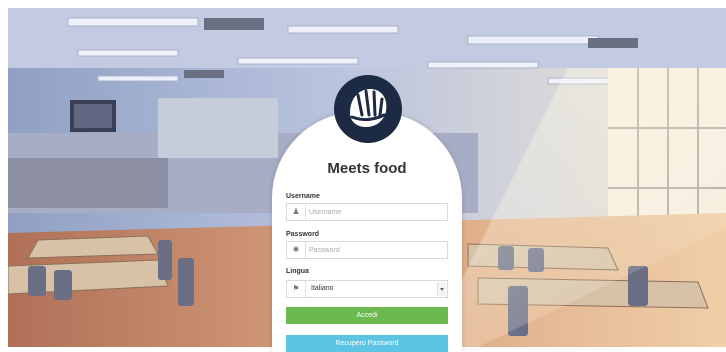 The width and height of the screenshot is (726, 352). Describe the element at coordinates (367, 168) in the screenshot. I see `page-title: Meets food` at that location.